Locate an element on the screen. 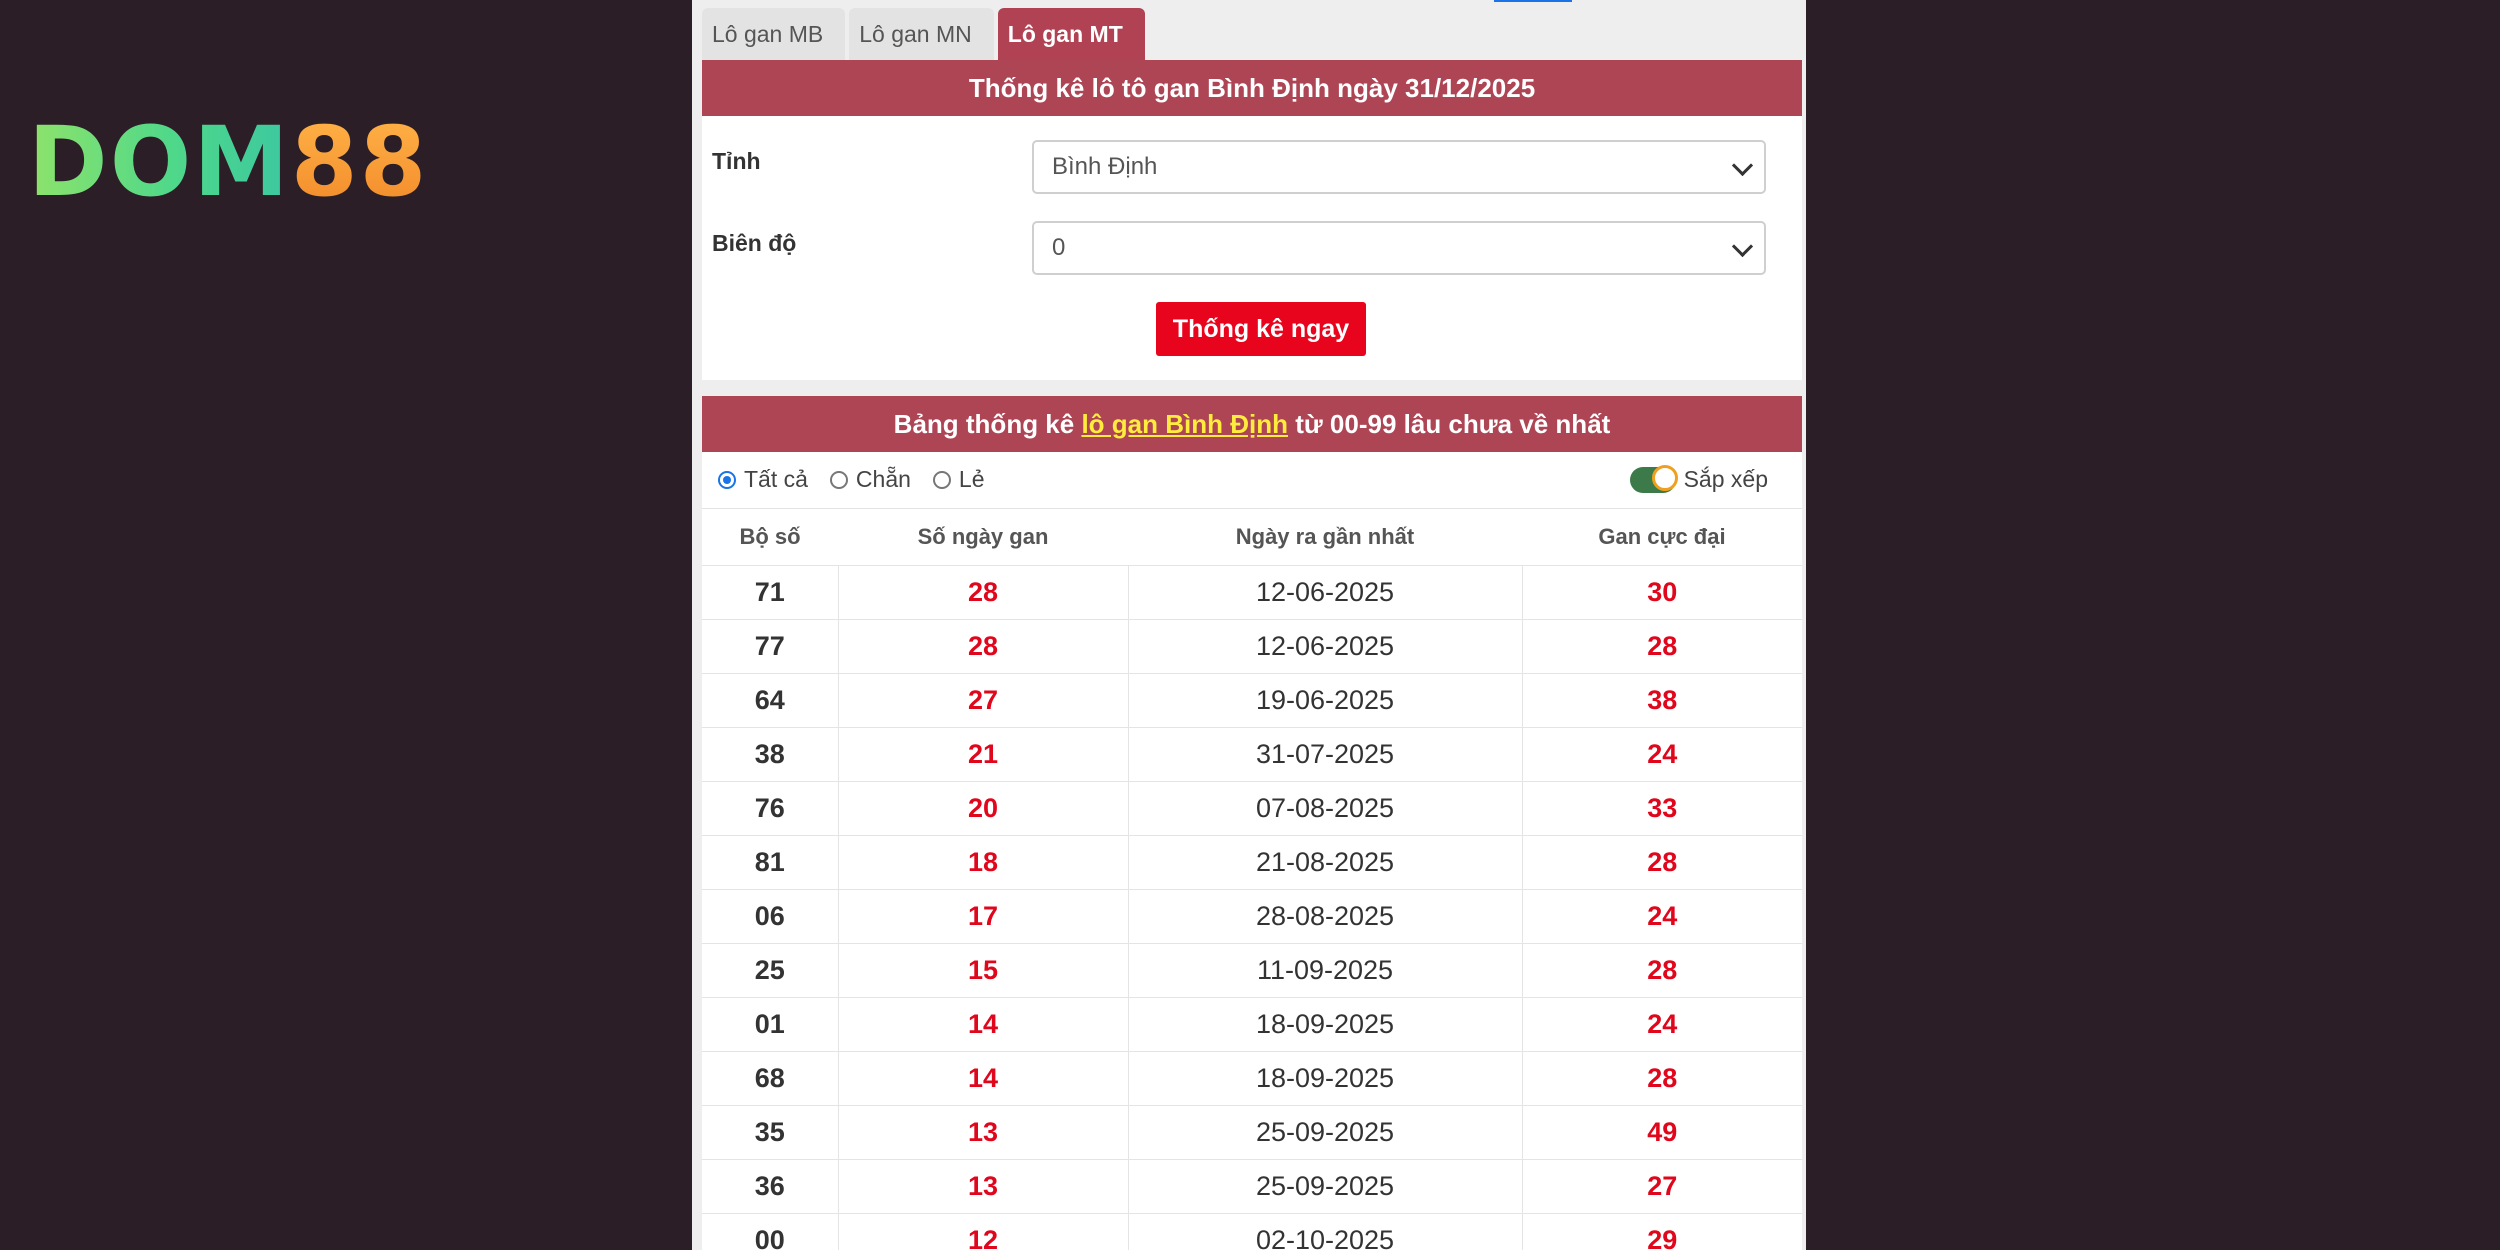 This screenshot has height=1250, width=2500. table-row: 38 21 31-07-2025 24 is located at coordinates (1252, 754).